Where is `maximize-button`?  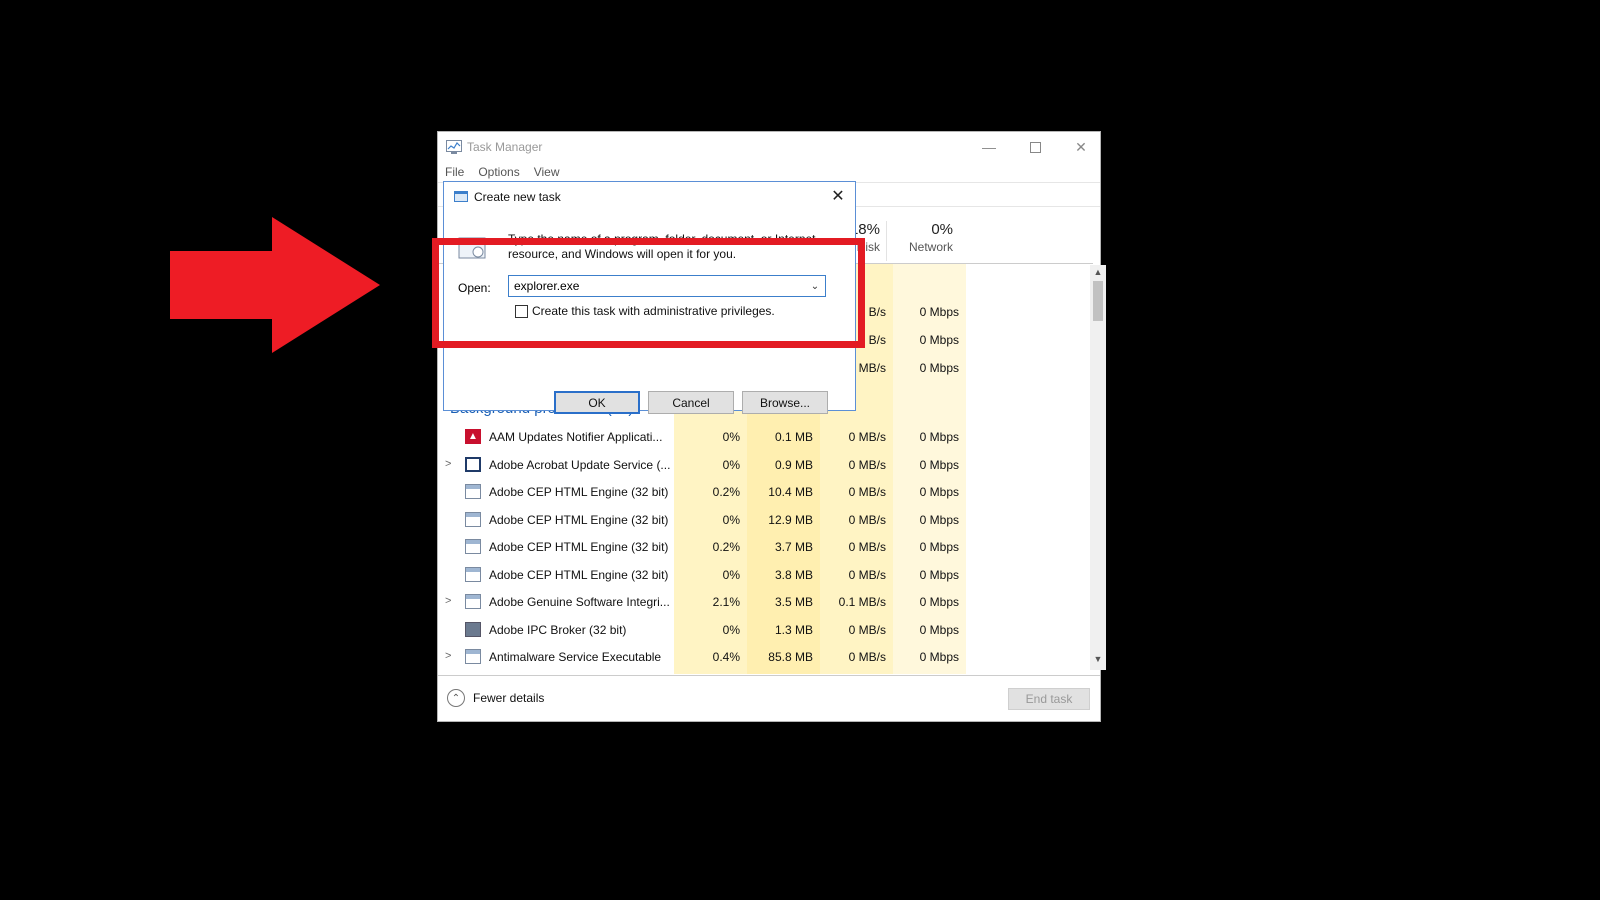 maximize-button is located at coordinates (1035, 147).